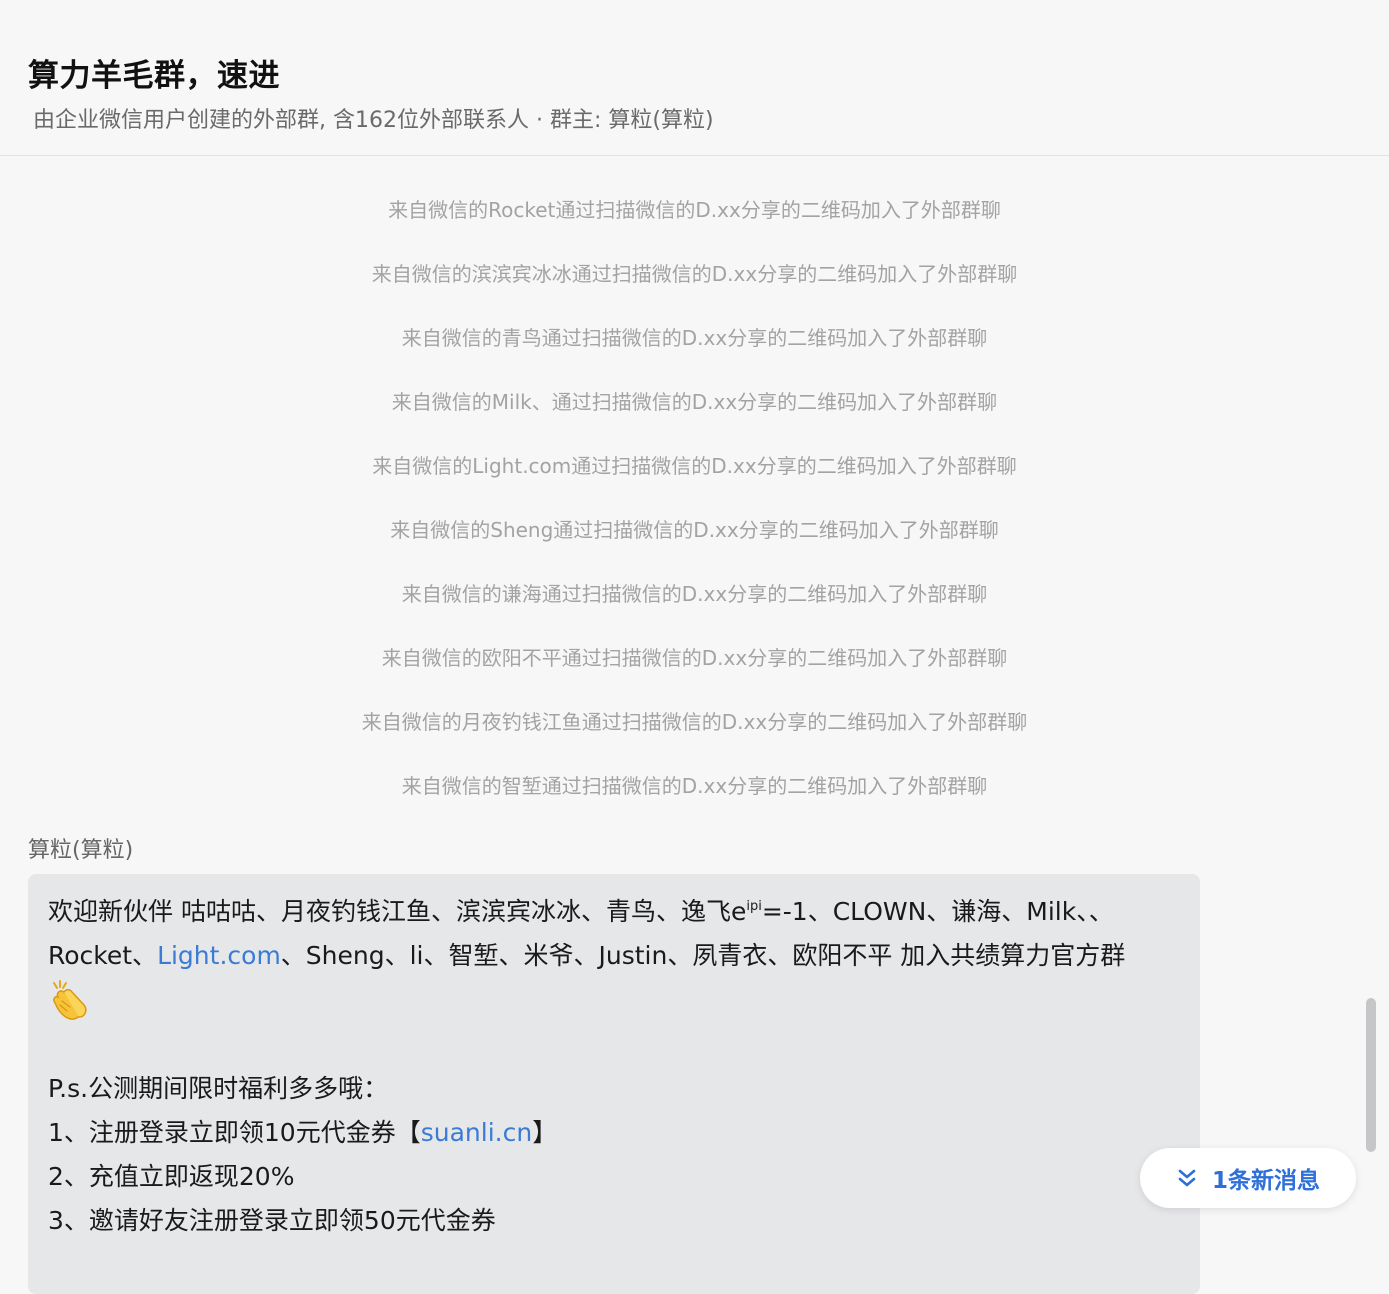 This screenshot has height=1294, width=1389. I want to click on system-message: 来自微信的欧阳不平通过扫描微信的D.xx分享的二维码加入了外部群聊, so click(694, 658).